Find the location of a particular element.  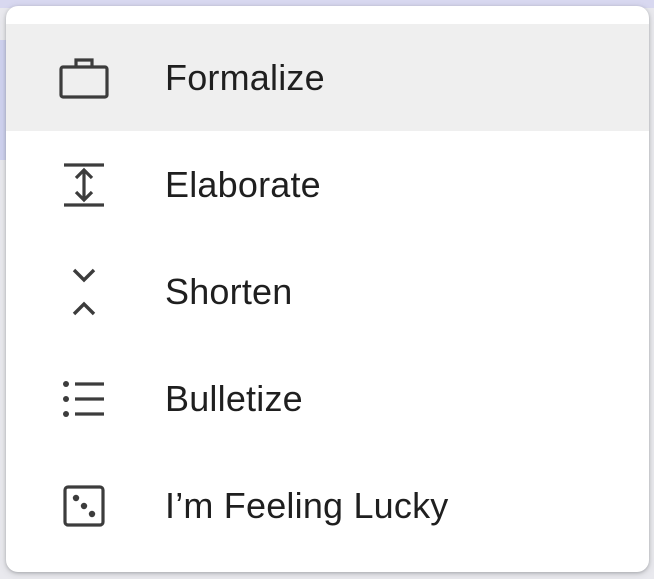

menu-item-label: Formalize is located at coordinates (245, 77).